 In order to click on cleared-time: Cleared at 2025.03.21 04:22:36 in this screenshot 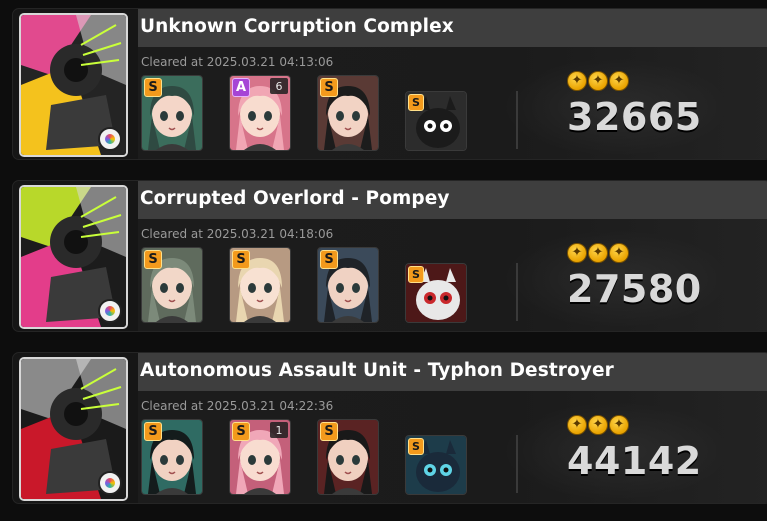, I will do `click(237, 406)`.